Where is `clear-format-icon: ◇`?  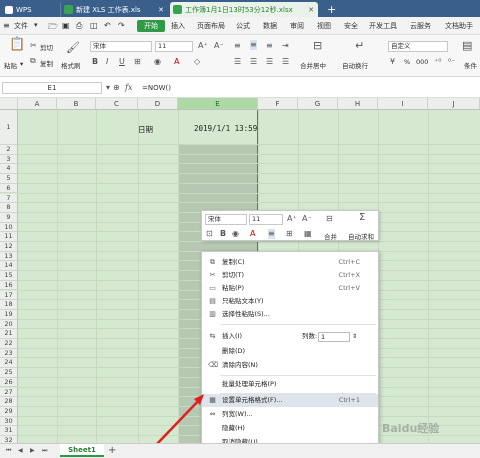 clear-format-icon: ◇ is located at coordinates (197, 62).